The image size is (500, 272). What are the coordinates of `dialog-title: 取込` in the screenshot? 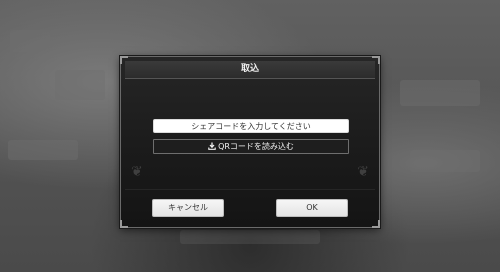 It's located at (249, 69).